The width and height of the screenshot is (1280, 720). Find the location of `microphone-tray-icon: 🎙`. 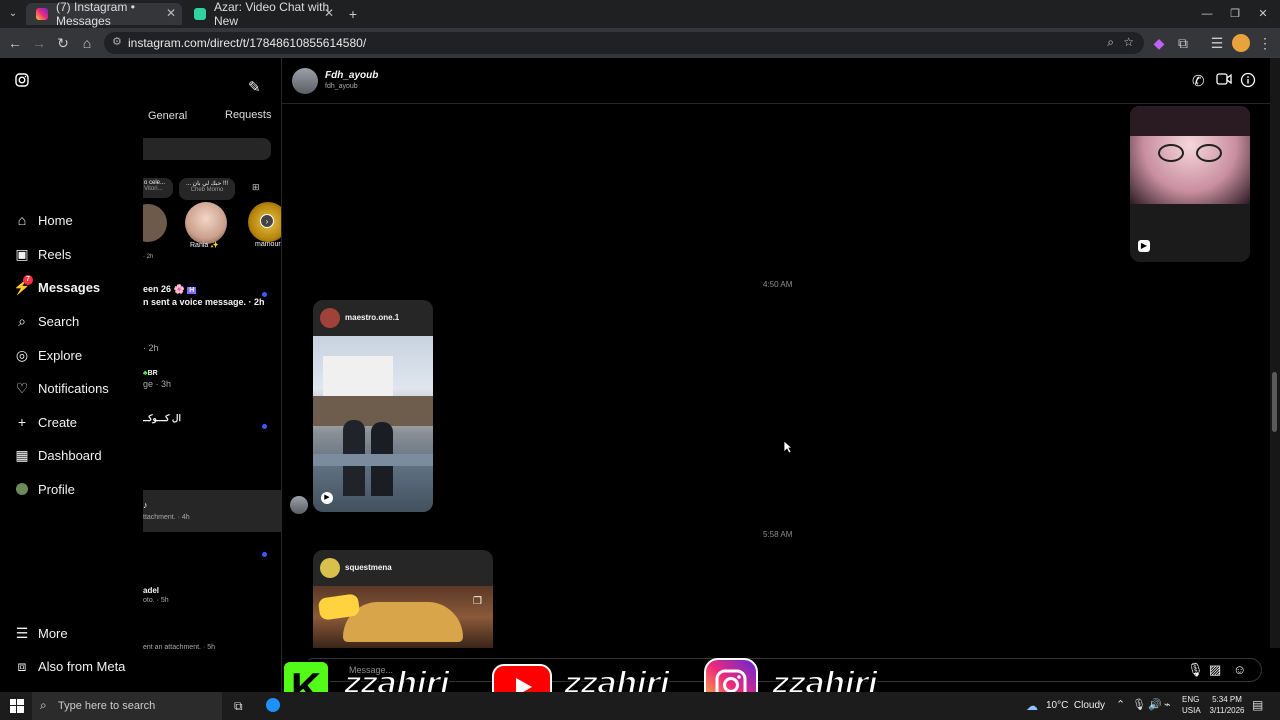

microphone-tray-icon: 🎙 is located at coordinates (1139, 704).